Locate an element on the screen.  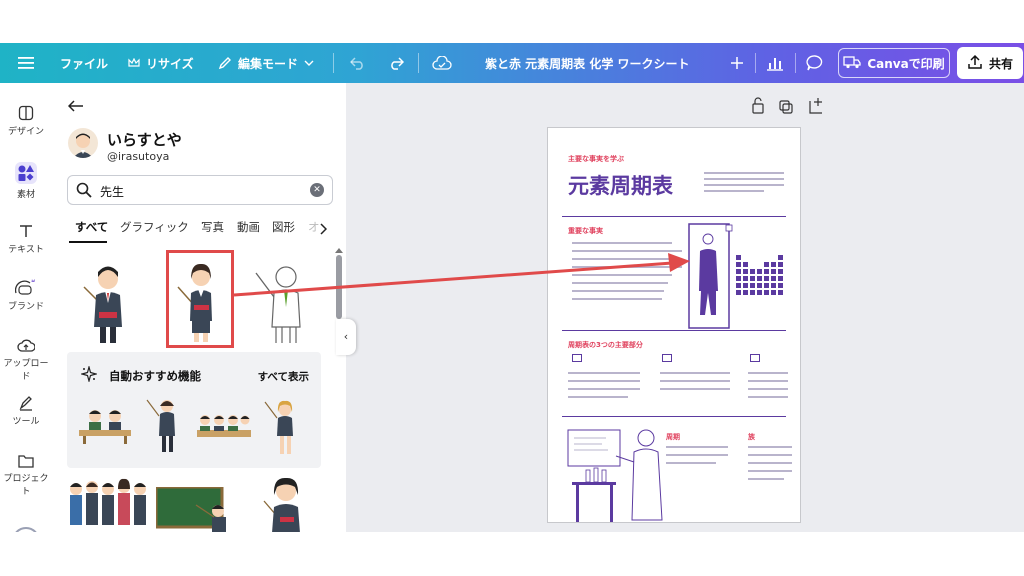
see-all-link: すべて表示 is located at coordinates (283, 376).